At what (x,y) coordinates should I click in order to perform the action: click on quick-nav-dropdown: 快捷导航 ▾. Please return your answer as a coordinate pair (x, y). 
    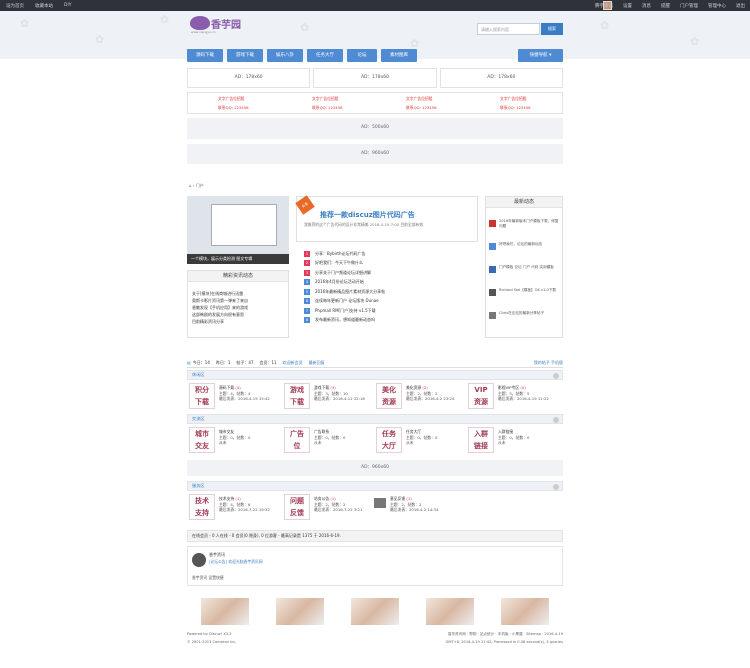
    Looking at the image, I should click on (540, 55).